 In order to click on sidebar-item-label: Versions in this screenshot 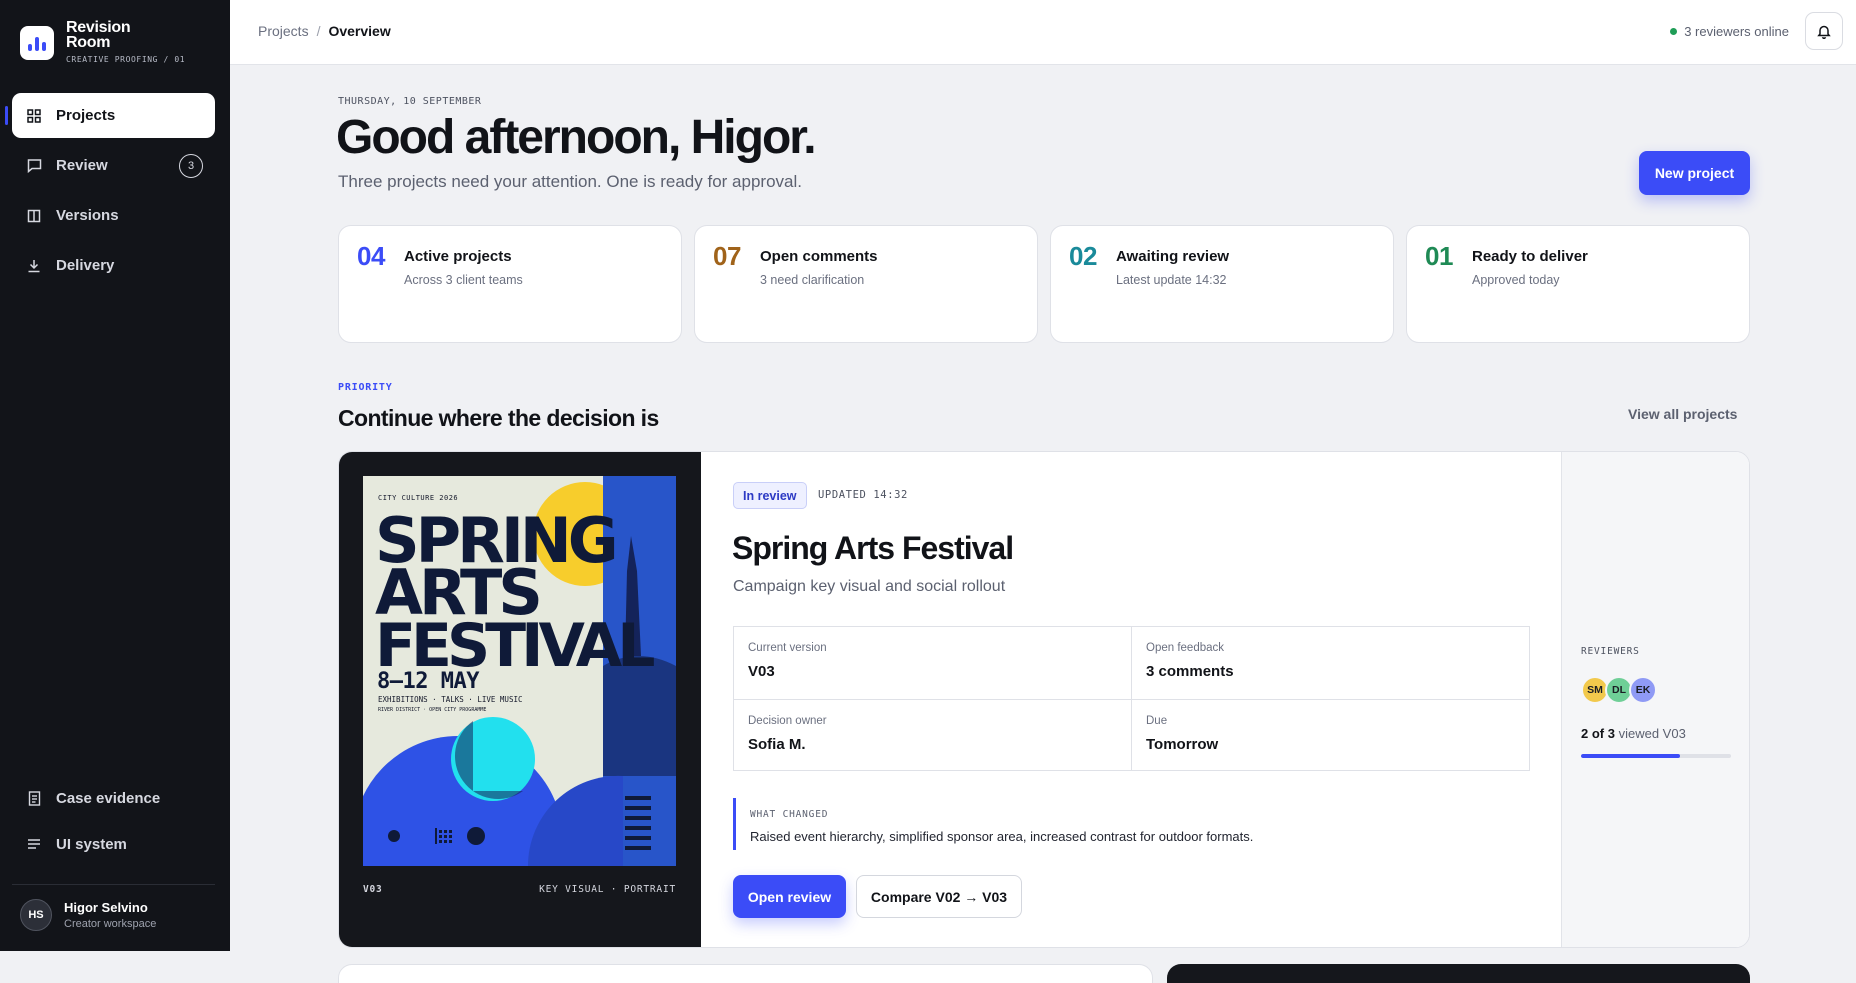, I will do `click(87, 215)`.